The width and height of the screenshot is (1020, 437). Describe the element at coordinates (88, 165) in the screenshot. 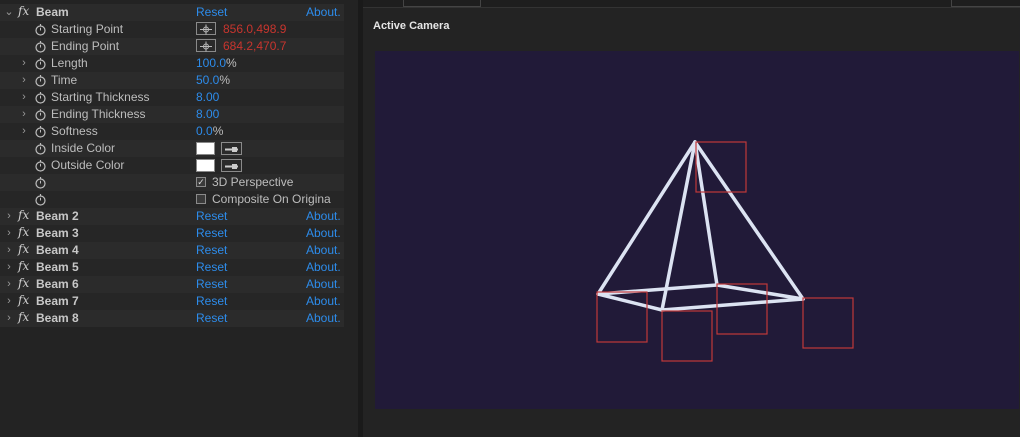

I see `property-label: Outside Color` at that location.